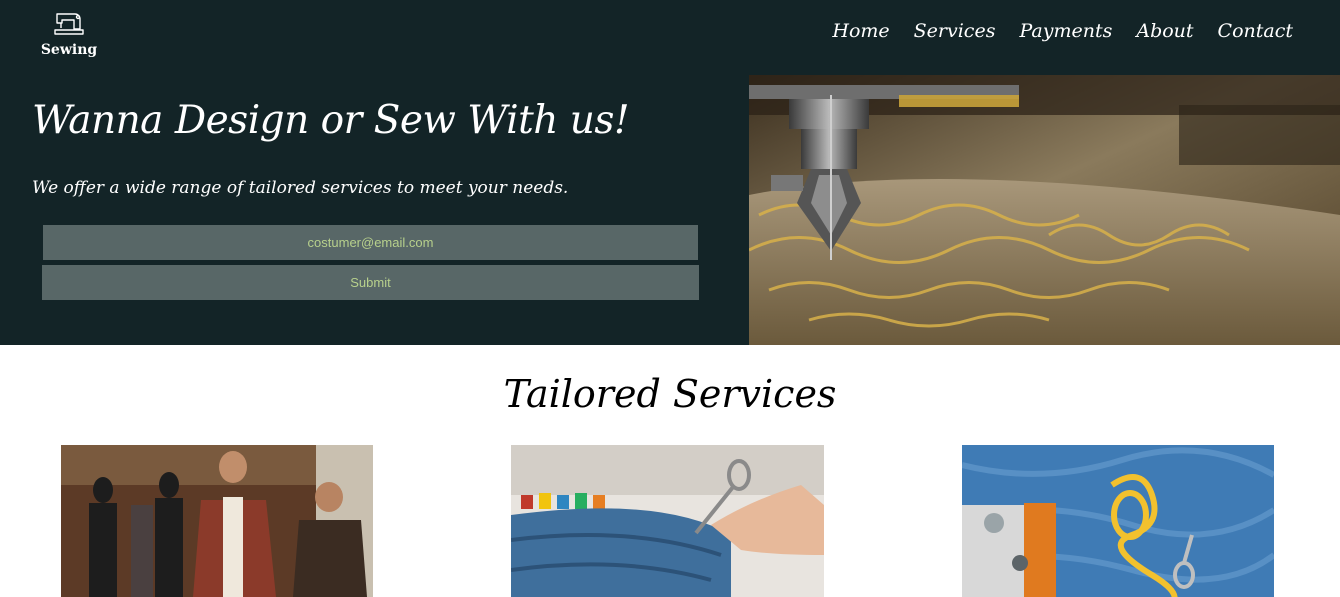  Describe the element at coordinates (1065, 31) in the screenshot. I see `nav-payments: Payments` at that location.